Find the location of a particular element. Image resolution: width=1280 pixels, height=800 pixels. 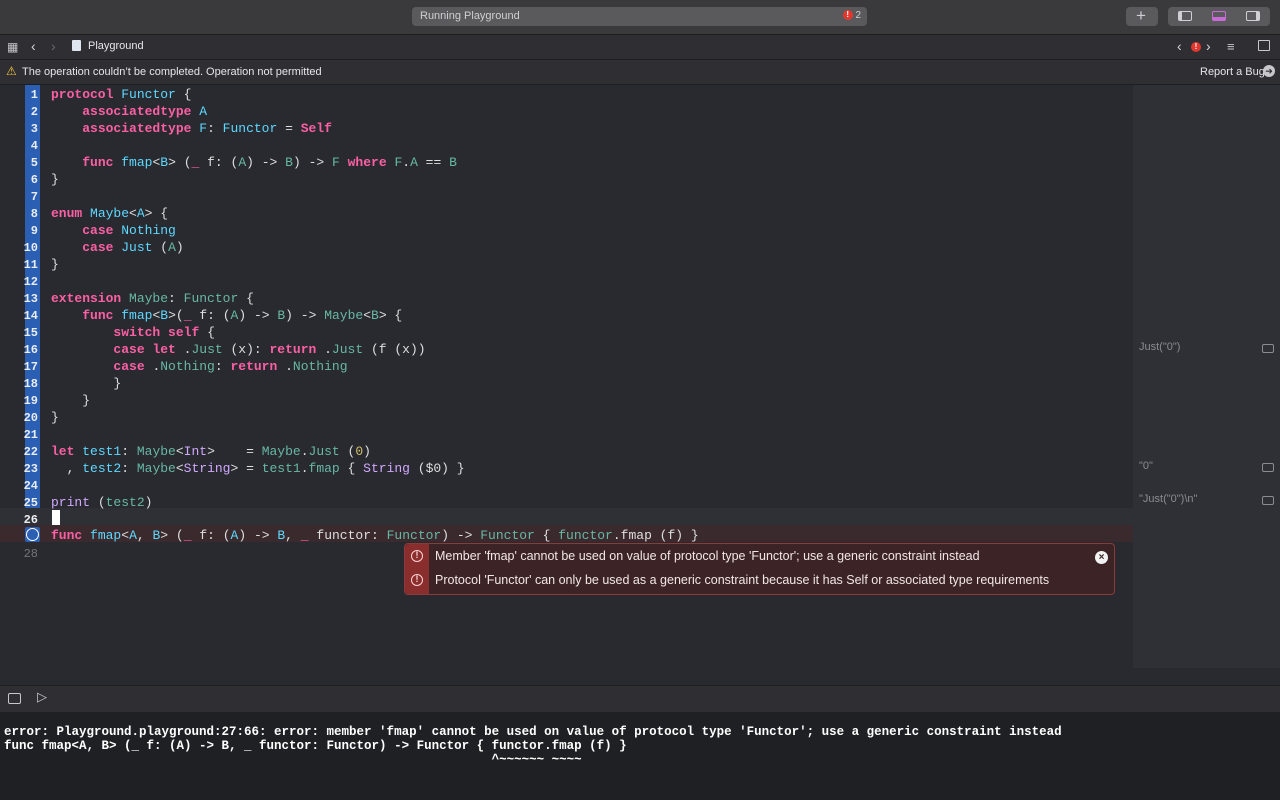

code-line: case Just (A) is located at coordinates (133, 247).